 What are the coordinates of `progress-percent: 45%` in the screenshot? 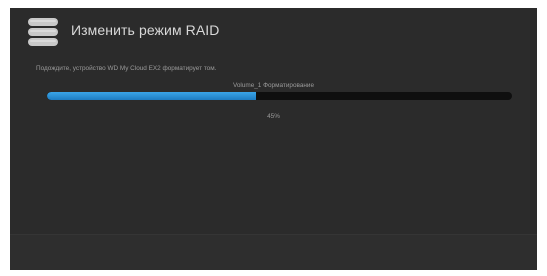 It's located at (273, 116).